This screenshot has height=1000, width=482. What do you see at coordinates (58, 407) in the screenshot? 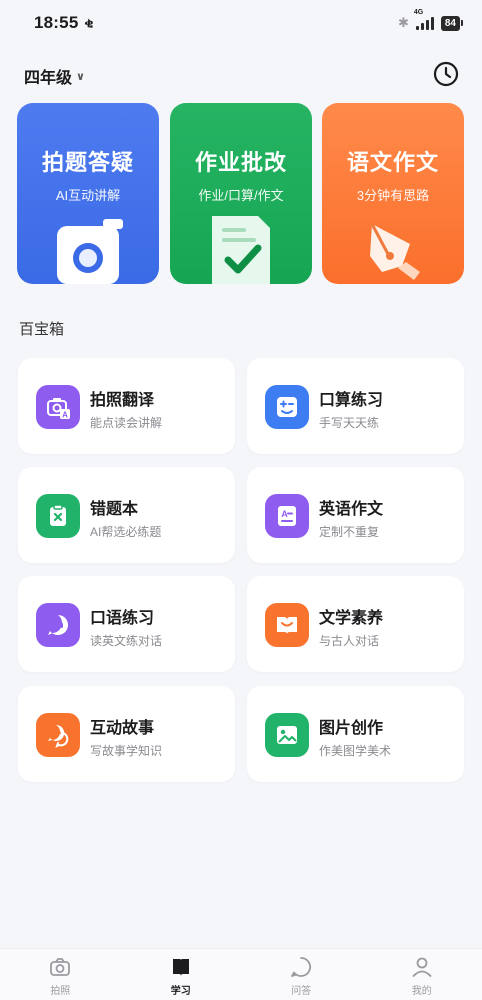
I see `camera-translate-icon: A` at bounding box center [58, 407].